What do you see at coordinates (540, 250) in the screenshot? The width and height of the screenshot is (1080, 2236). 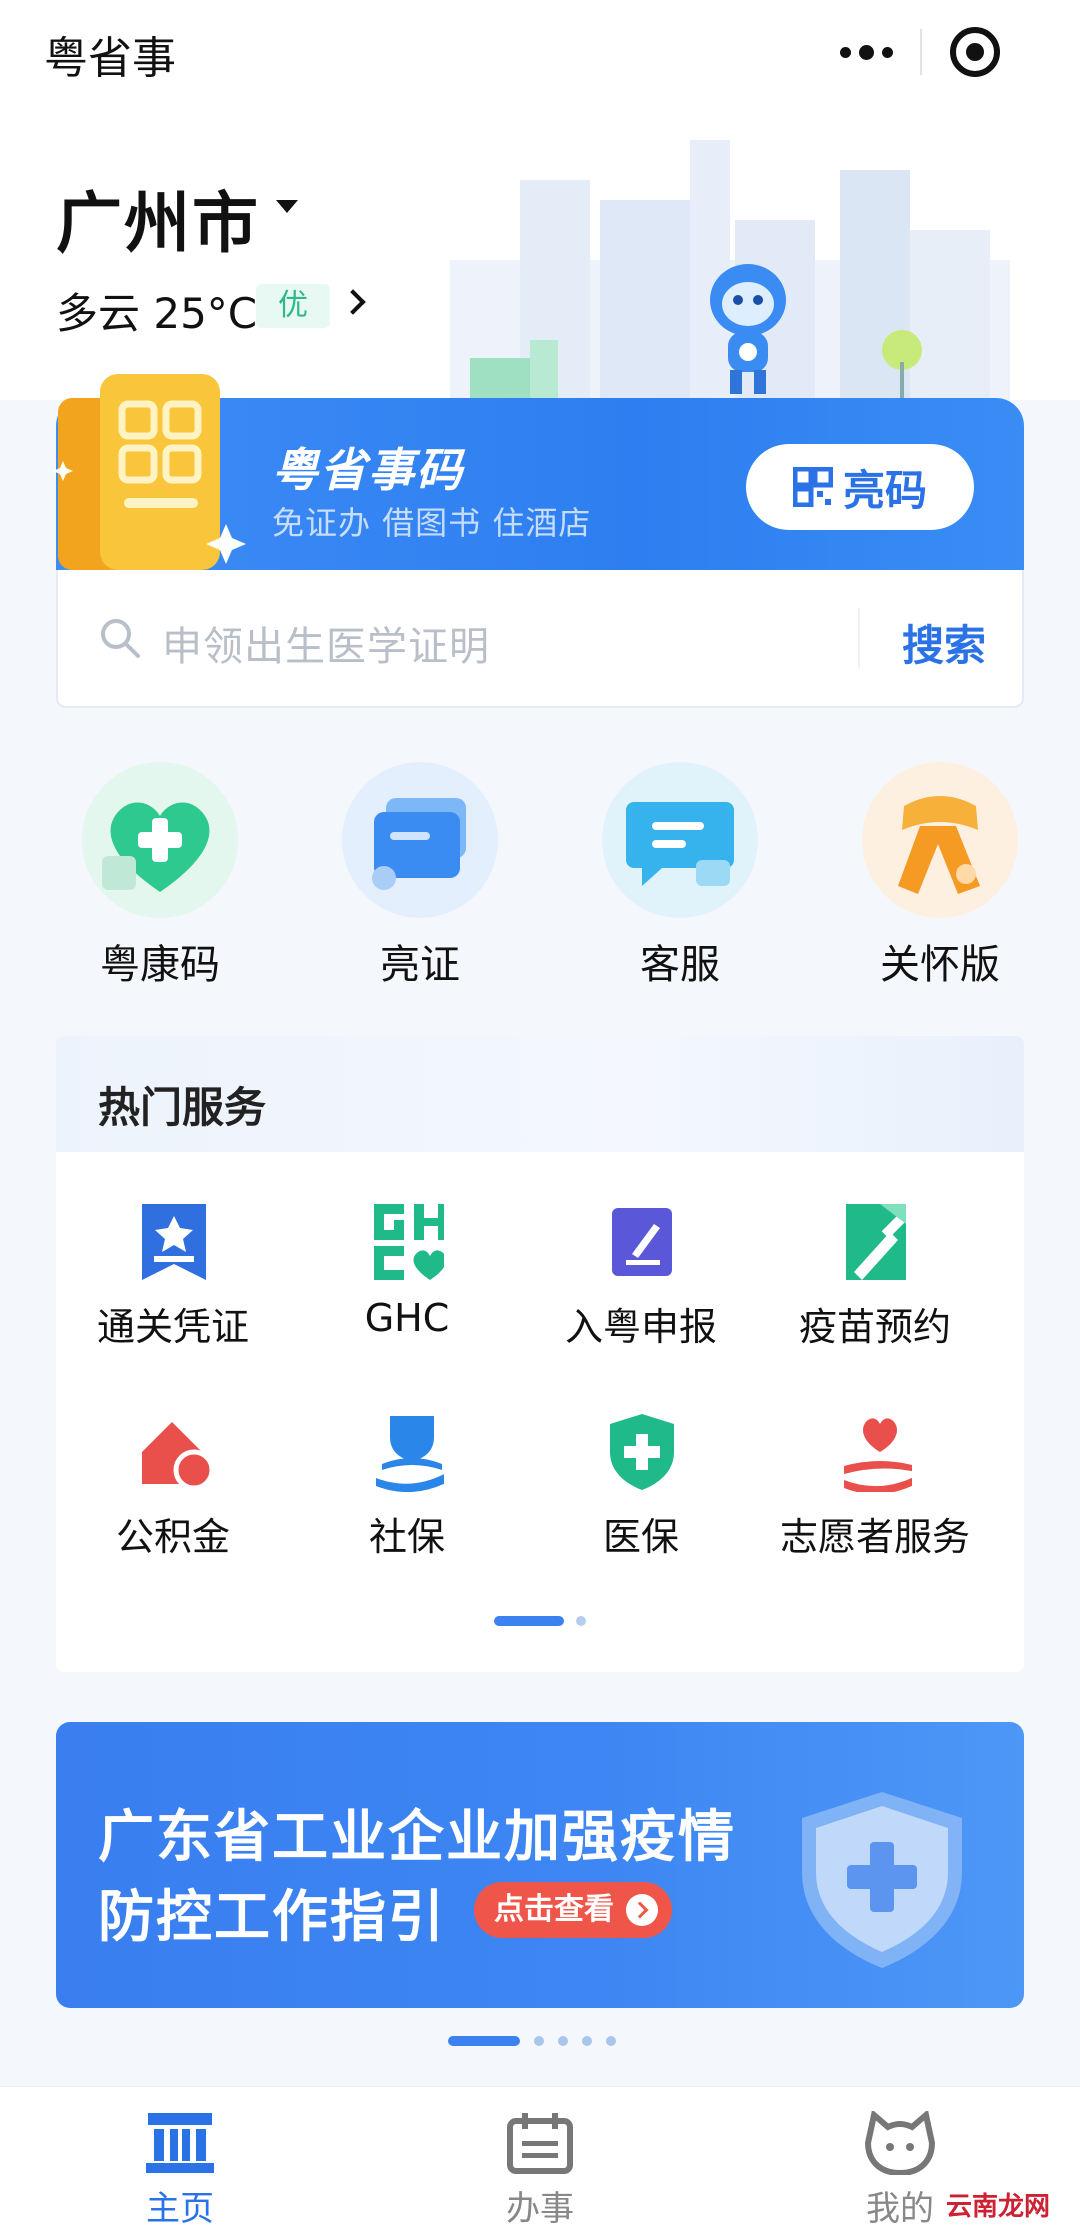 I see `hero-section: 广州市 多云 25°C 优` at bounding box center [540, 250].